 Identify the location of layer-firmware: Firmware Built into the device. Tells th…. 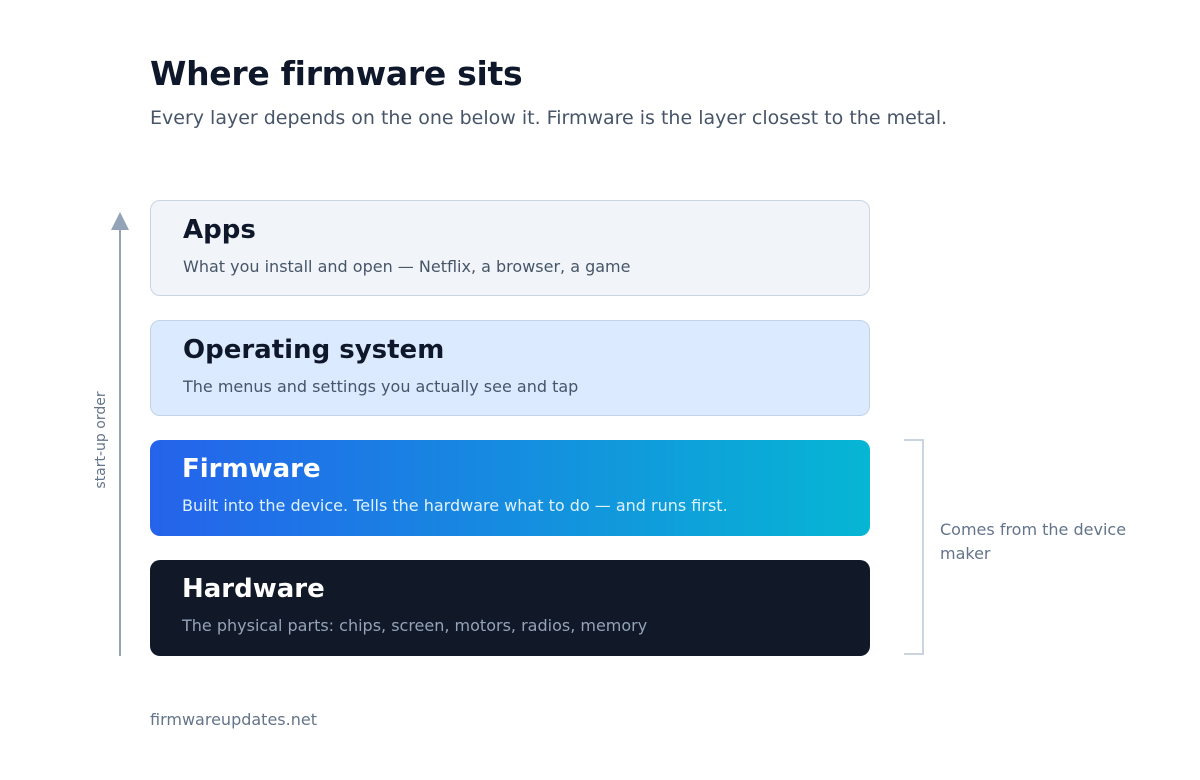
(510, 488).